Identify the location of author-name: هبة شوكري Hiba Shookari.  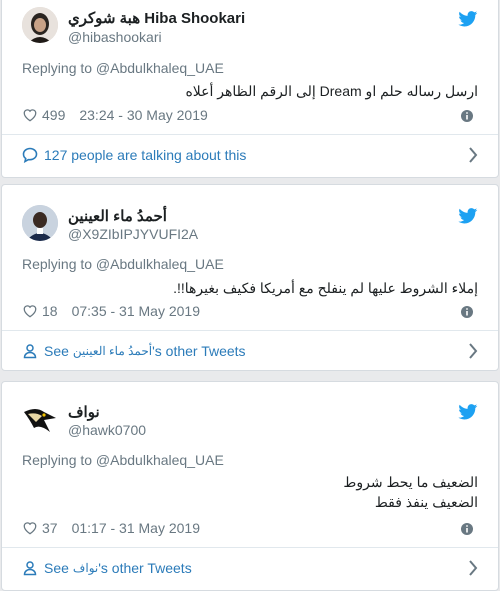
(156, 18).